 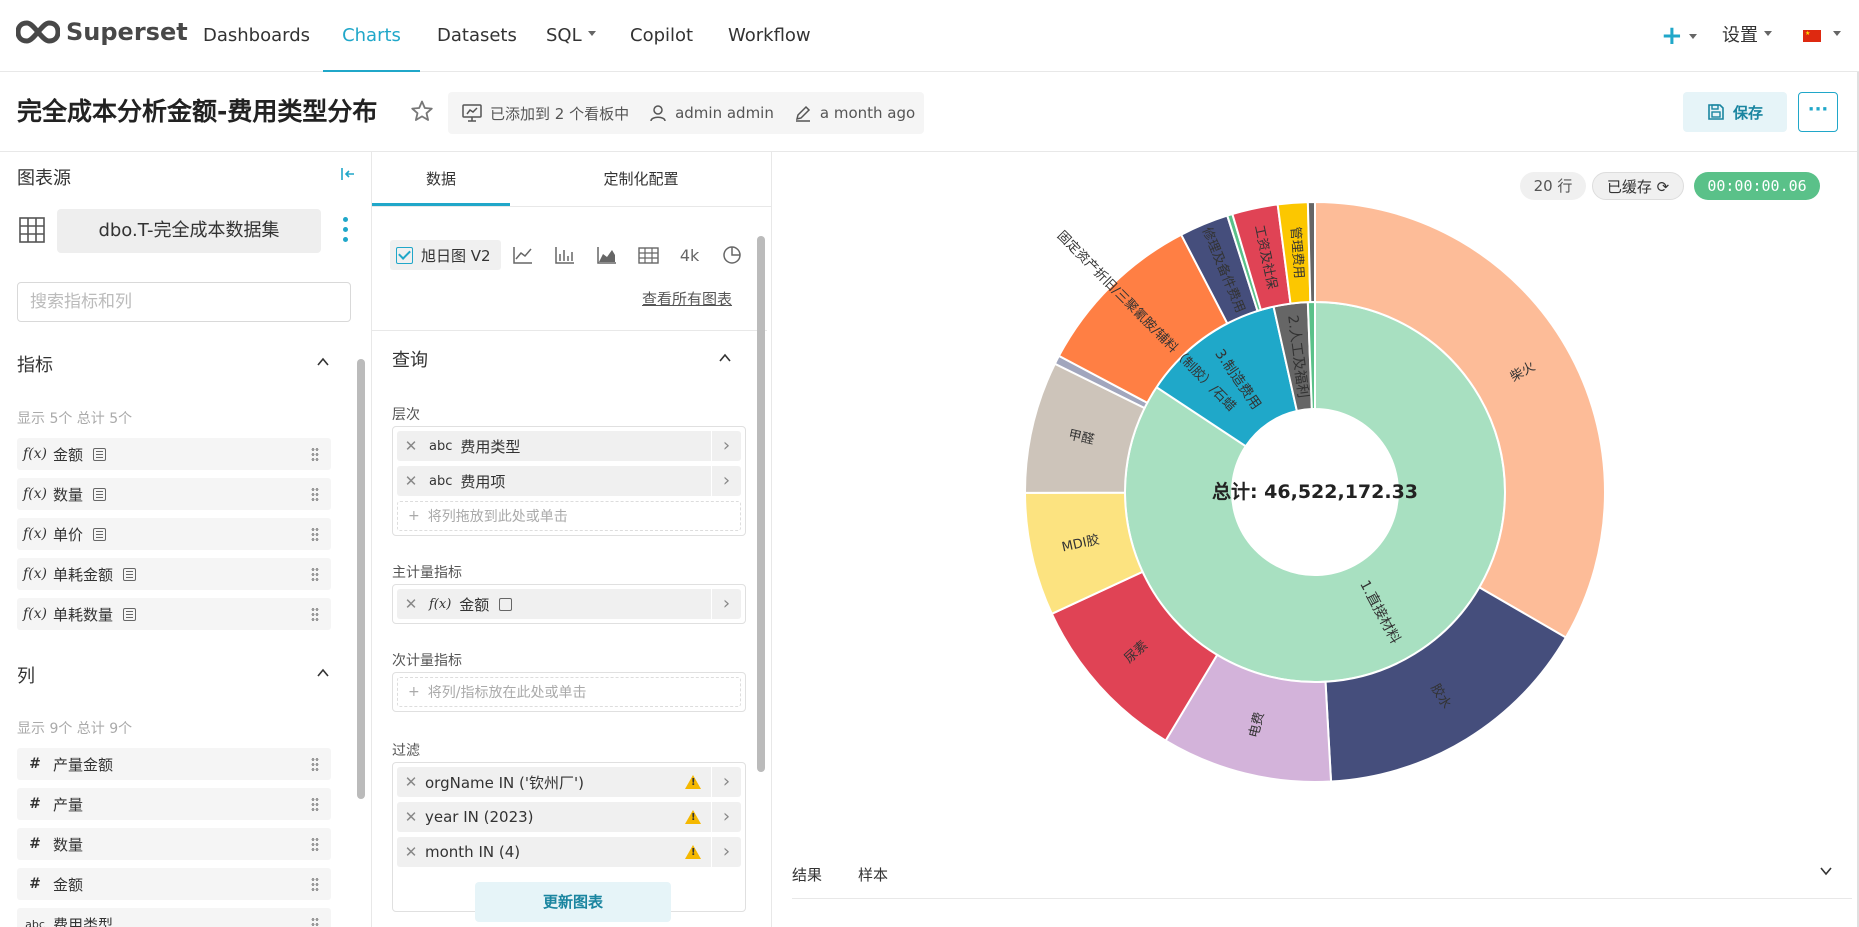 What do you see at coordinates (873, 874) in the screenshot?
I see `tab-samples: 样本` at bounding box center [873, 874].